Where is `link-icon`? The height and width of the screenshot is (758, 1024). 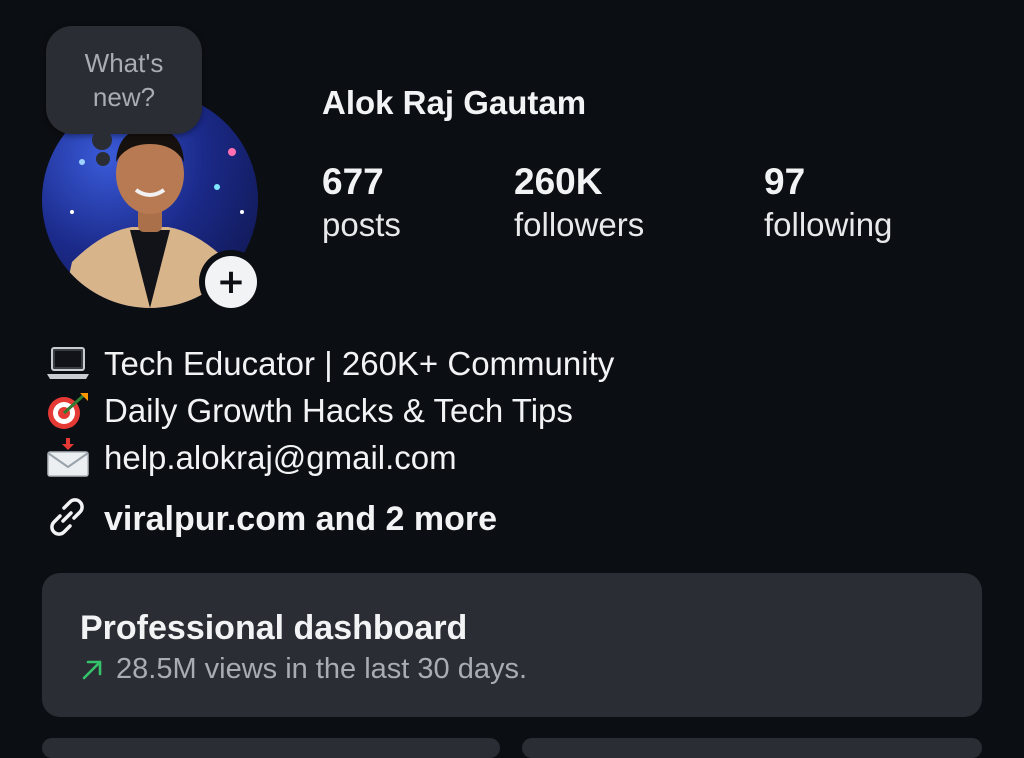
link-icon is located at coordinates (67, 519).